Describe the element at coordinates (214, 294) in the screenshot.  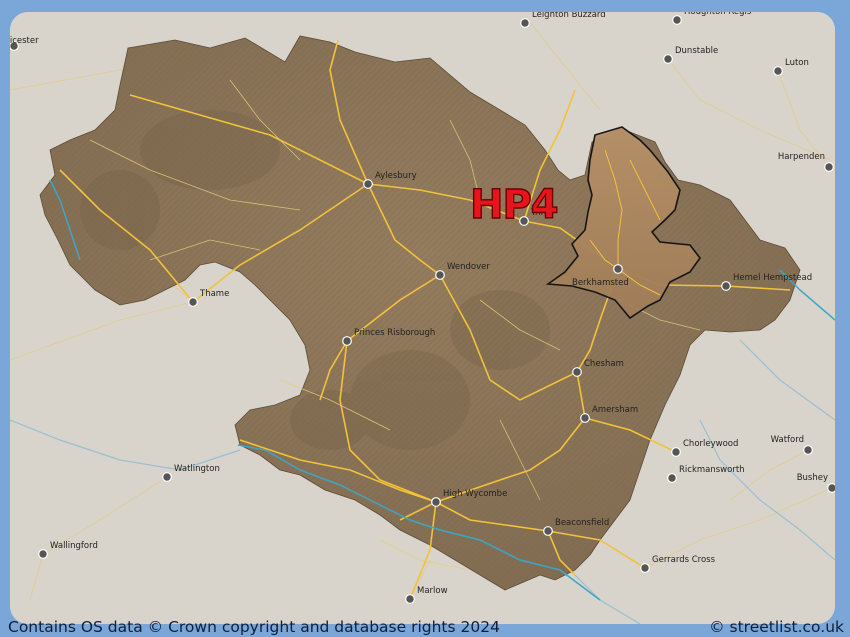
I see `town-label: Thame` at that location.